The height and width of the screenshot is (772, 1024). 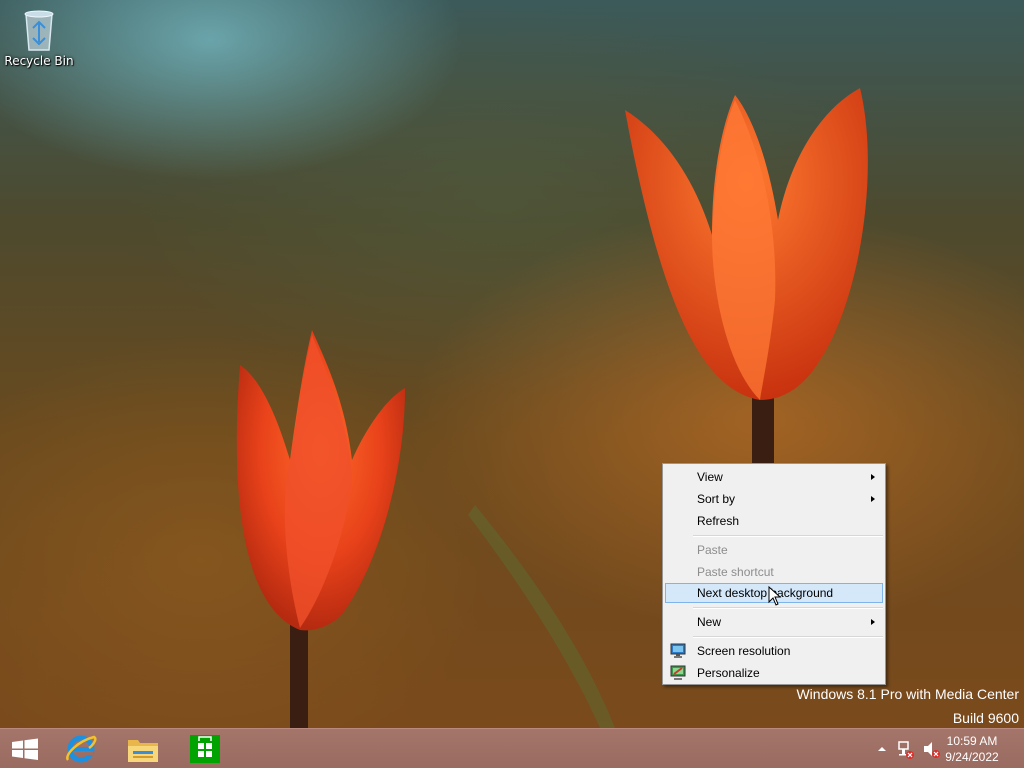 I want to click on internet-explorer-icon, so click(x=81, y=749).